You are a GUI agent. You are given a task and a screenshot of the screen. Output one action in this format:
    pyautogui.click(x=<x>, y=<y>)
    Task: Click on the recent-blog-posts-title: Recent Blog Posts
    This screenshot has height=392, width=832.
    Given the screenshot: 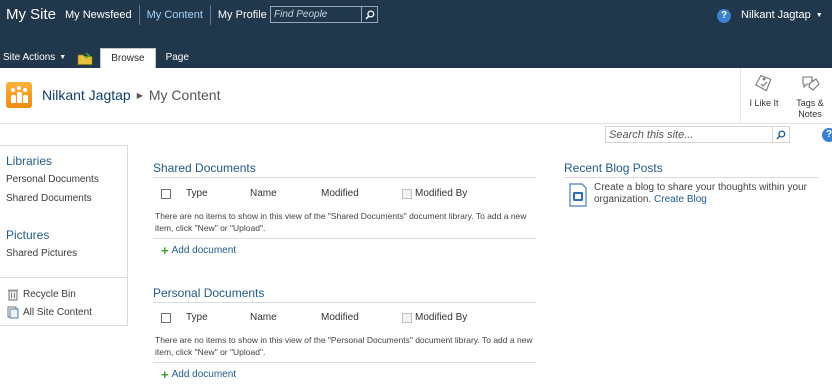 What is the action you would take?
    pyautogui.click(x=613, y=168)
    